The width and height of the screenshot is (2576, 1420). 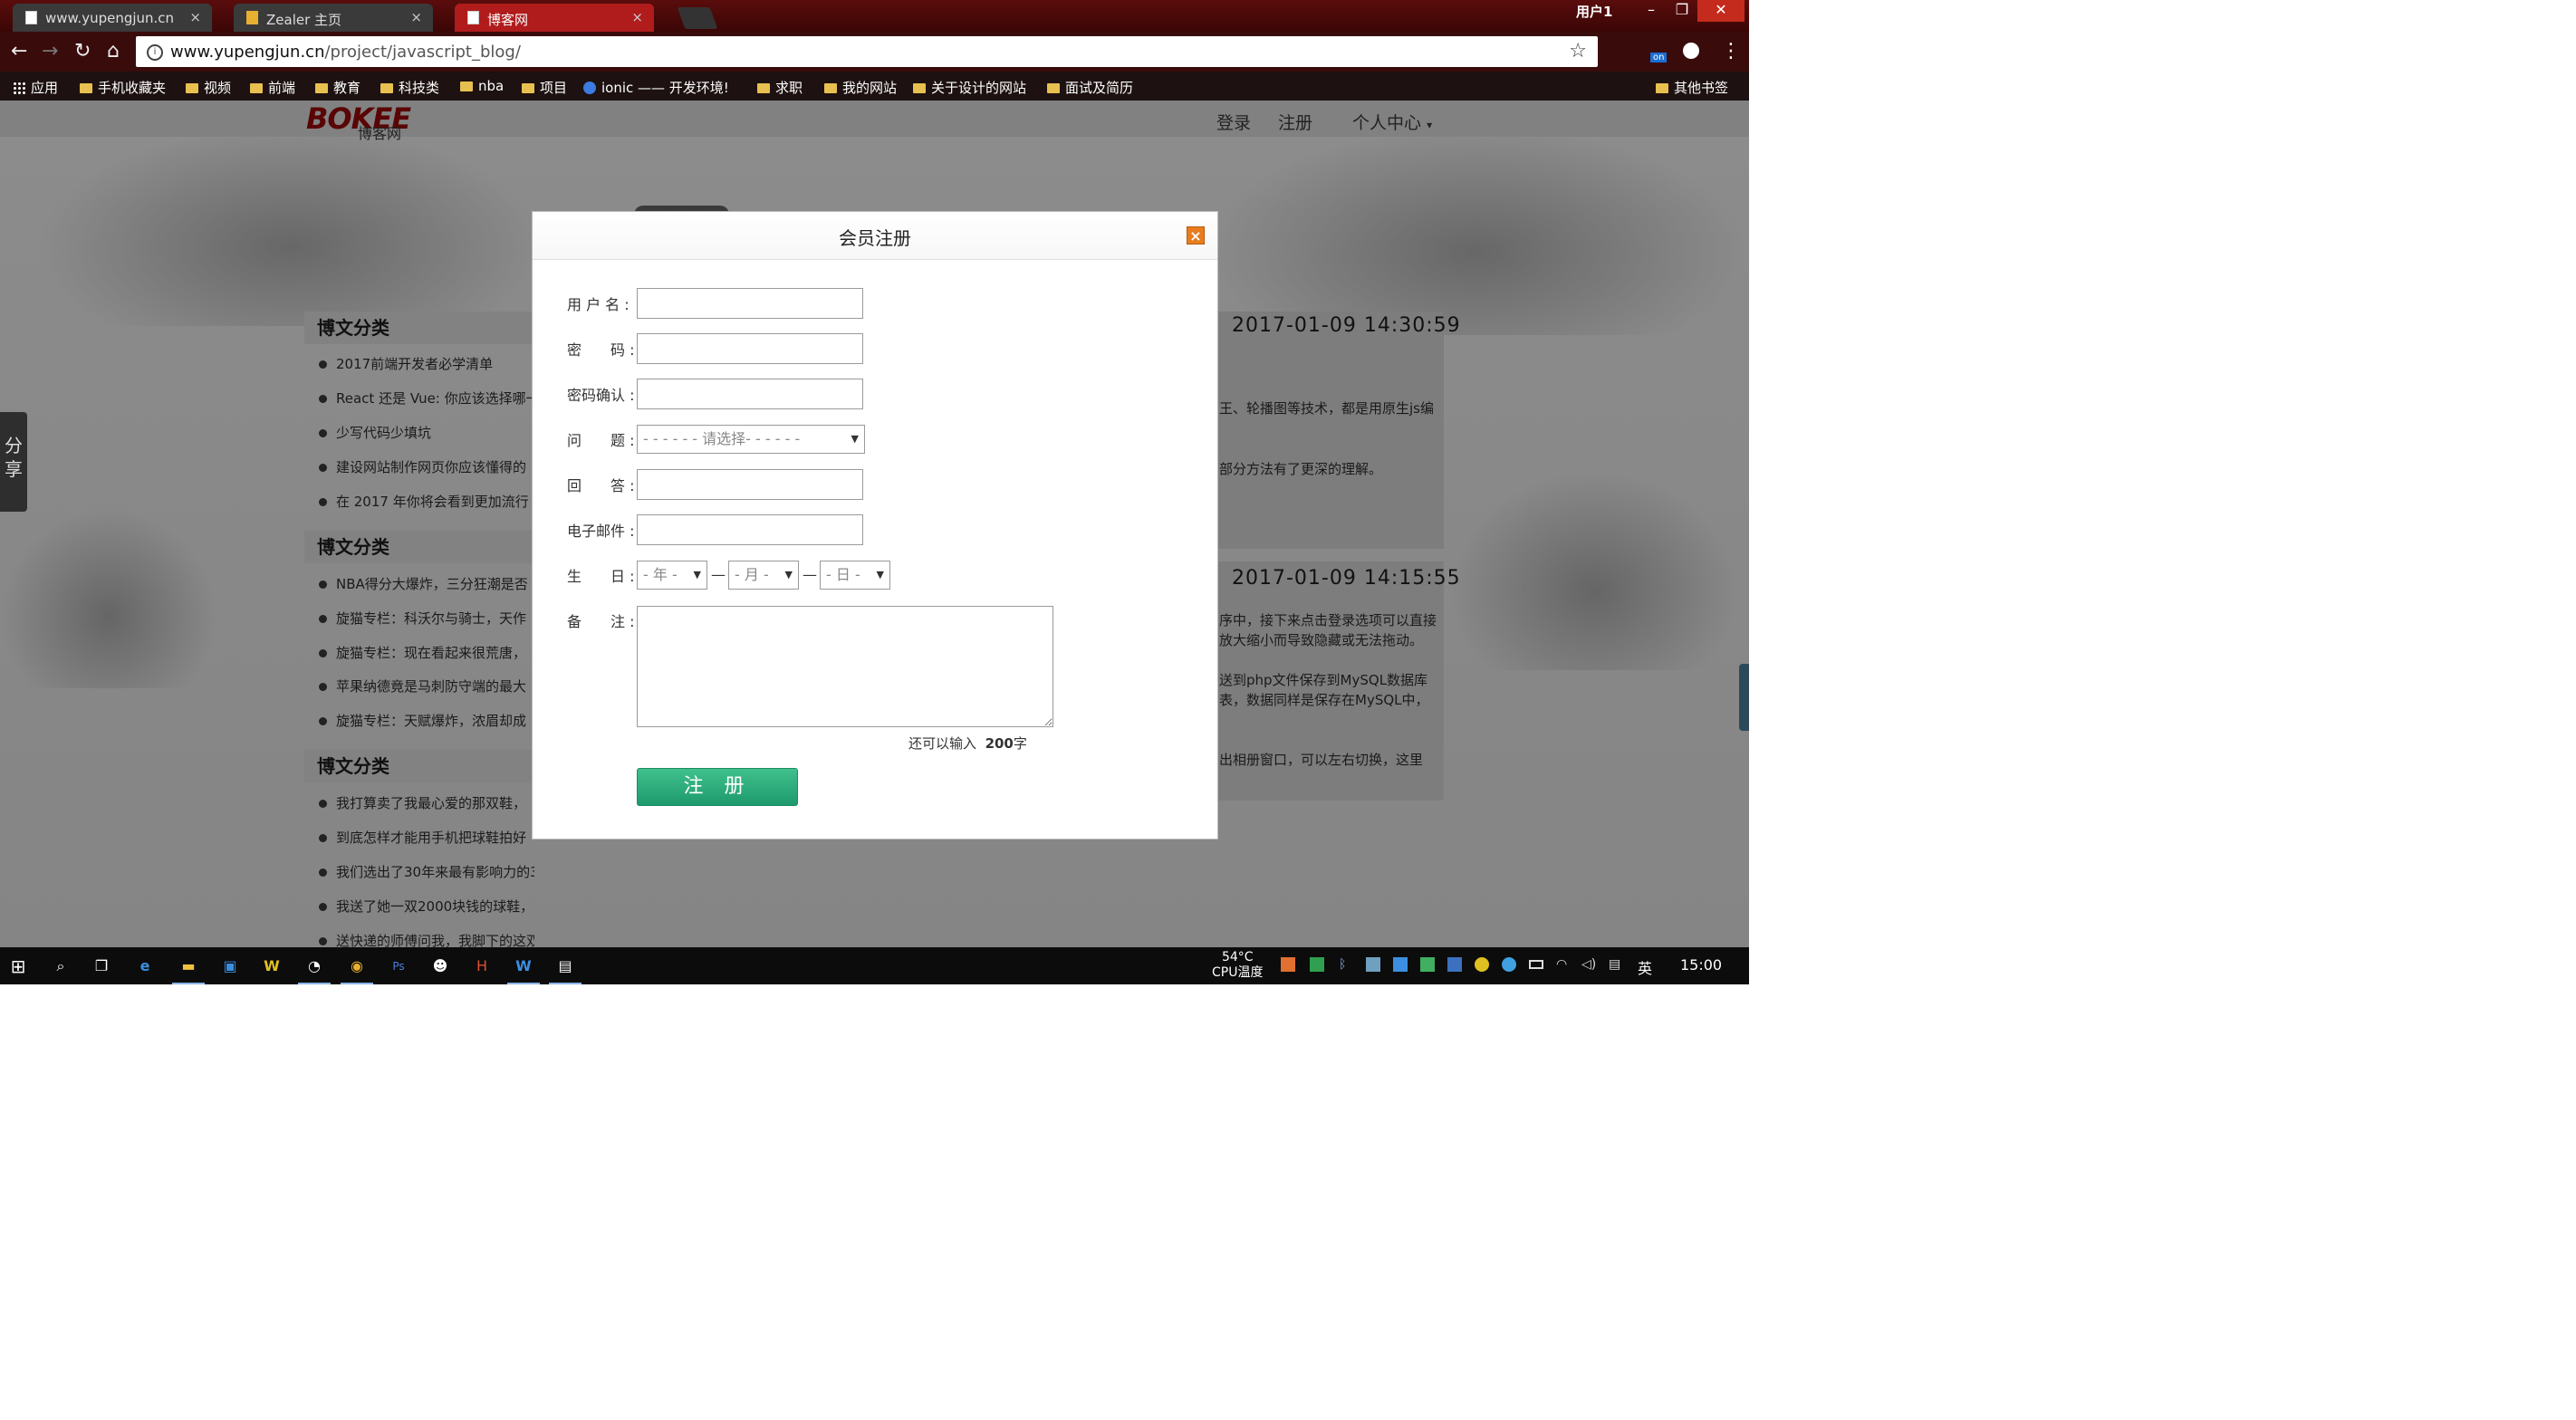 What do you see at coordinates (565, 970) in the screenshot?
I see `calculator-icon: ▤` at bounding box center [565, 970].